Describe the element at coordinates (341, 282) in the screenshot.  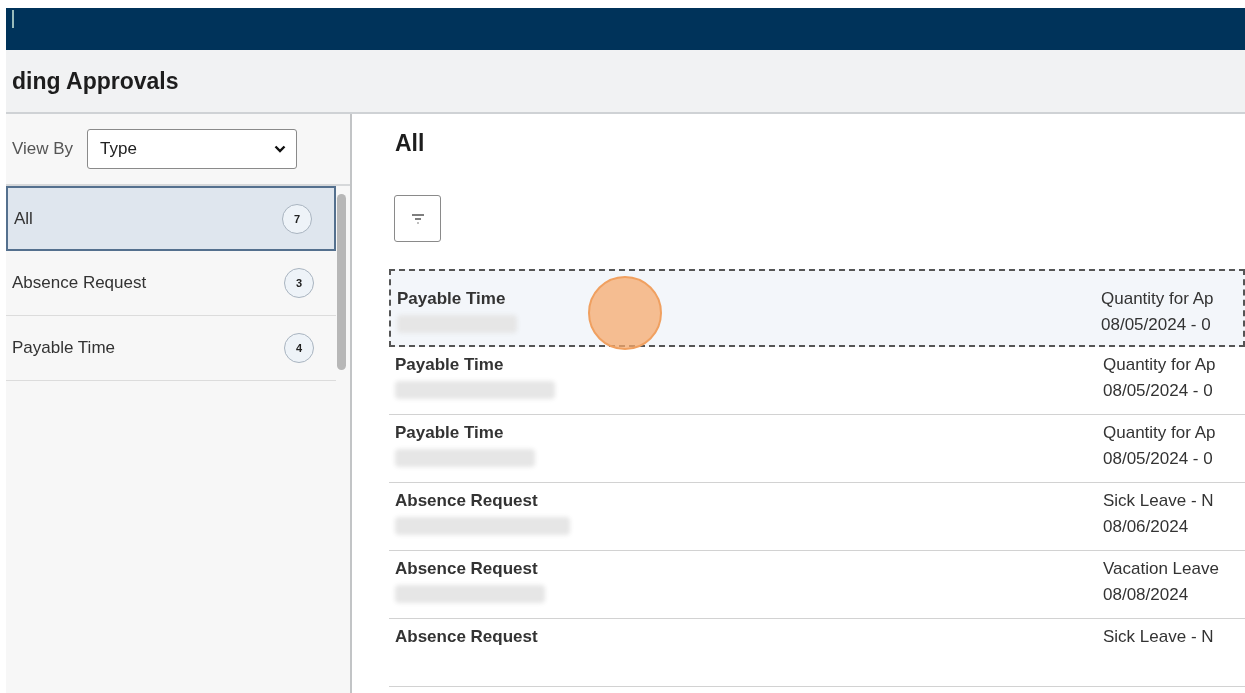
I see `scrollbar-thumb` at that location.